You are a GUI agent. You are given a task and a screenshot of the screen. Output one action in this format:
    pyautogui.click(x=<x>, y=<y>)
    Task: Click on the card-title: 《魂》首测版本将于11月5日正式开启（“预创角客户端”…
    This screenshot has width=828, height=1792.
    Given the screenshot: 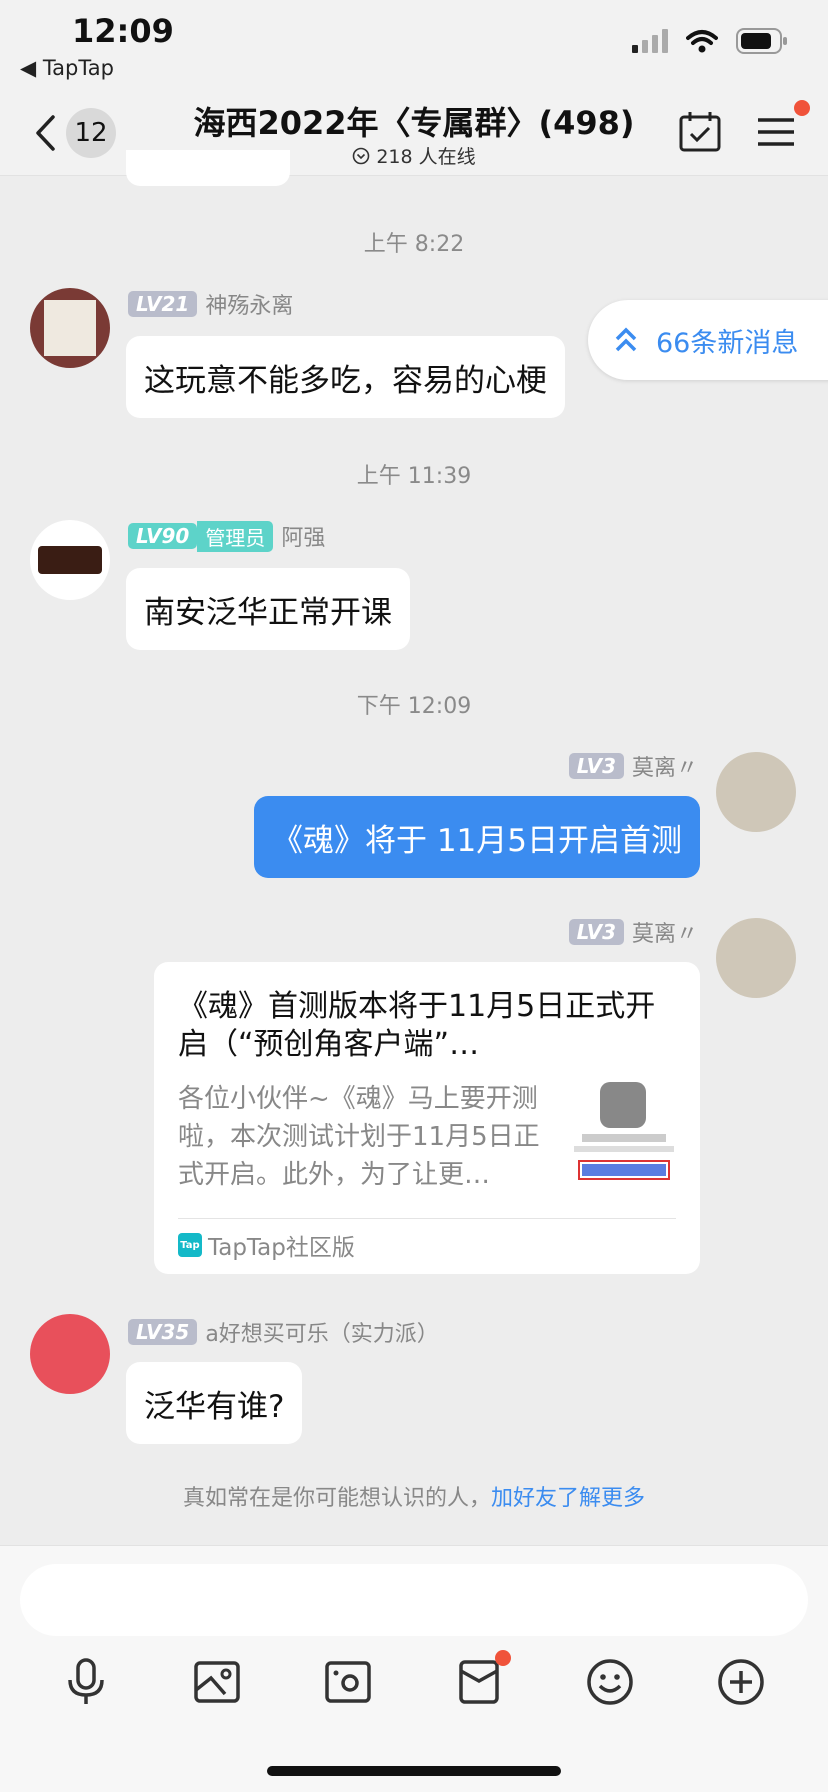 What is the action you would take?
    pyautogui.click(x=417, y=1025)
    